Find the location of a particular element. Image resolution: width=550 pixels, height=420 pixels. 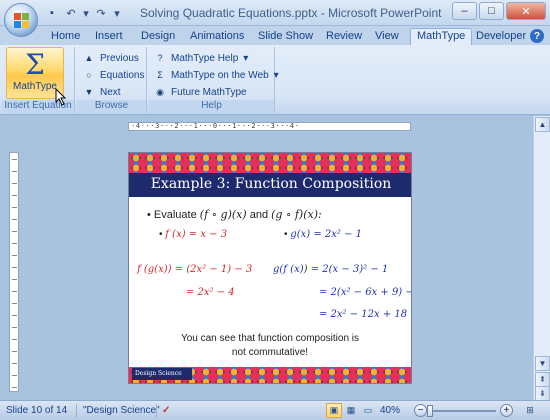

fit-to-window-icon: ⊞ is located at coordinates (530, 410).